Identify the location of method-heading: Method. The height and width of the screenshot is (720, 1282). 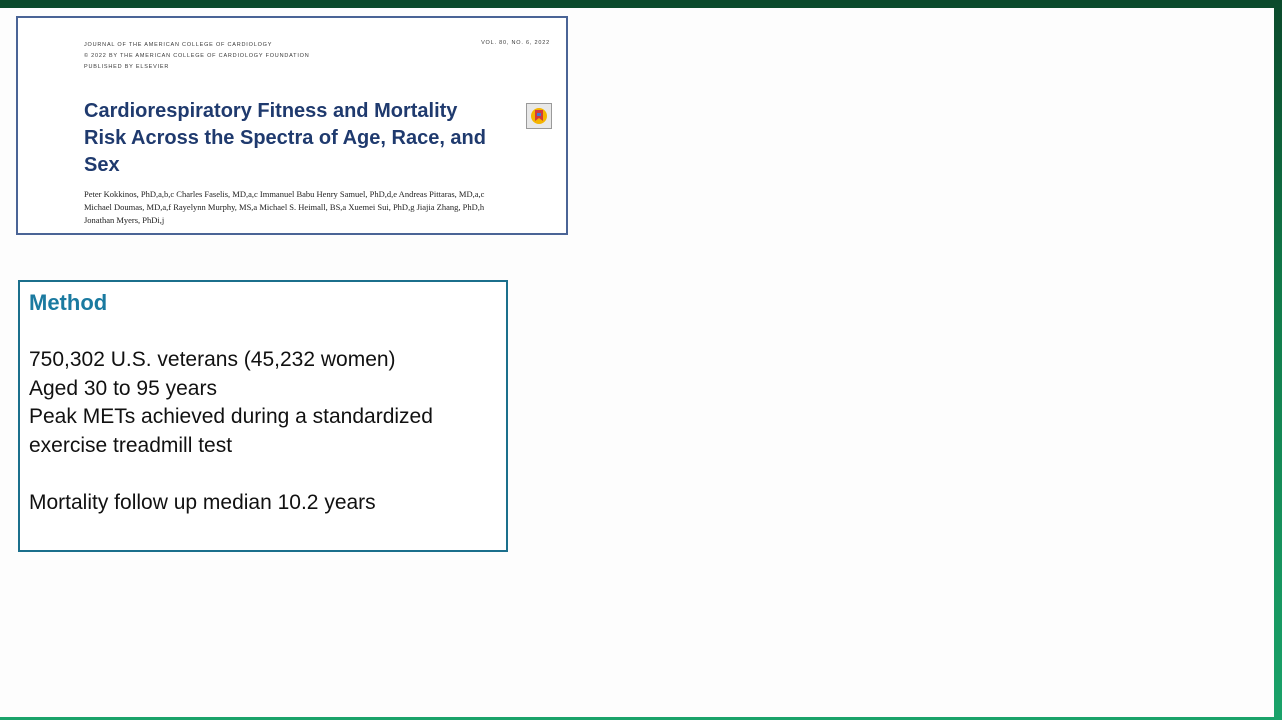
(68, 302).